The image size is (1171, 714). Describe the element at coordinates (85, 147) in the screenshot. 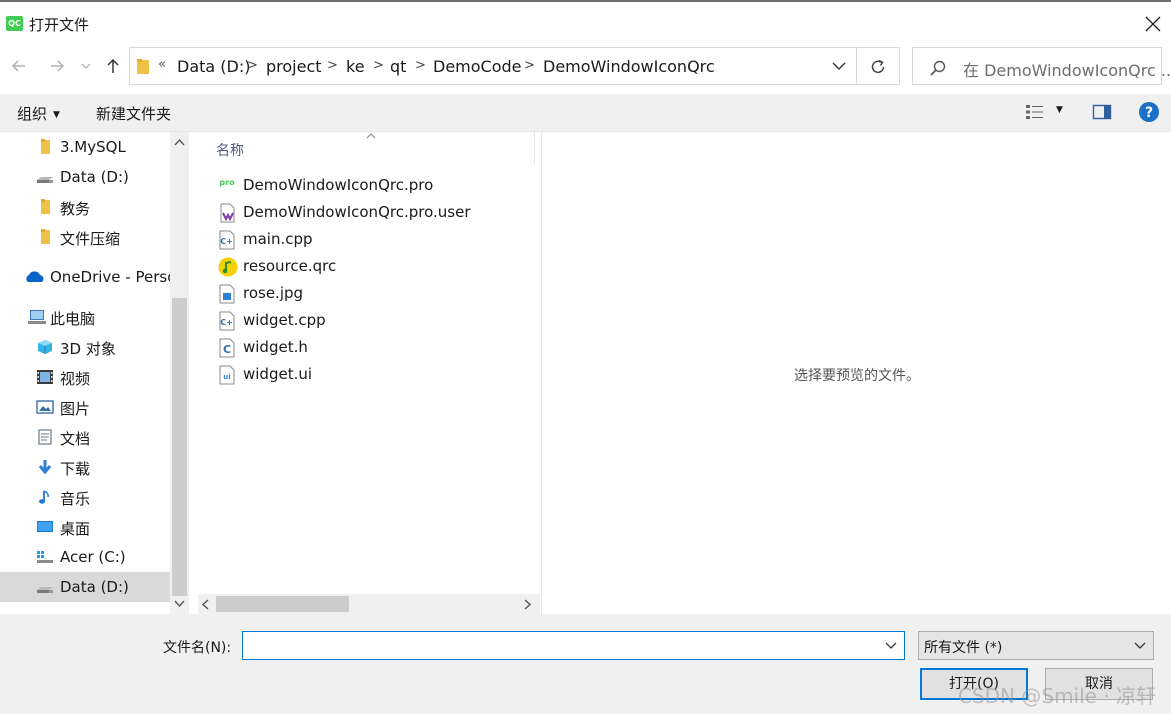

I see `sidebar-item: 3.MySQL` at that location.